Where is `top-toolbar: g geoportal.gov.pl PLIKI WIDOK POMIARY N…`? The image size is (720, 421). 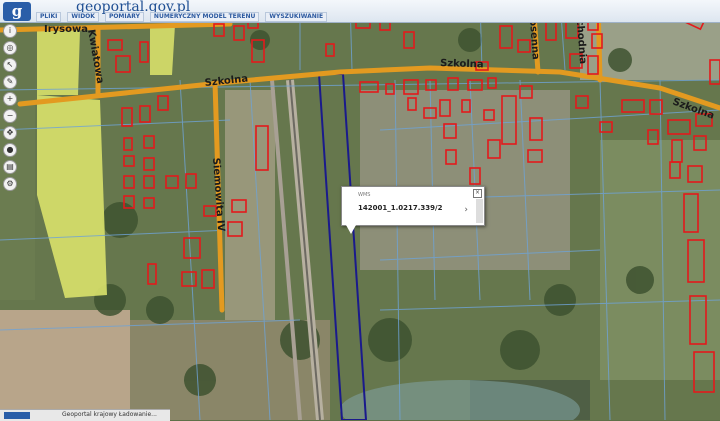 top-toolbar: g geoportal.gov.pl PLIKI WIDOK POMIARY N… is located at coordinates (360, 11).